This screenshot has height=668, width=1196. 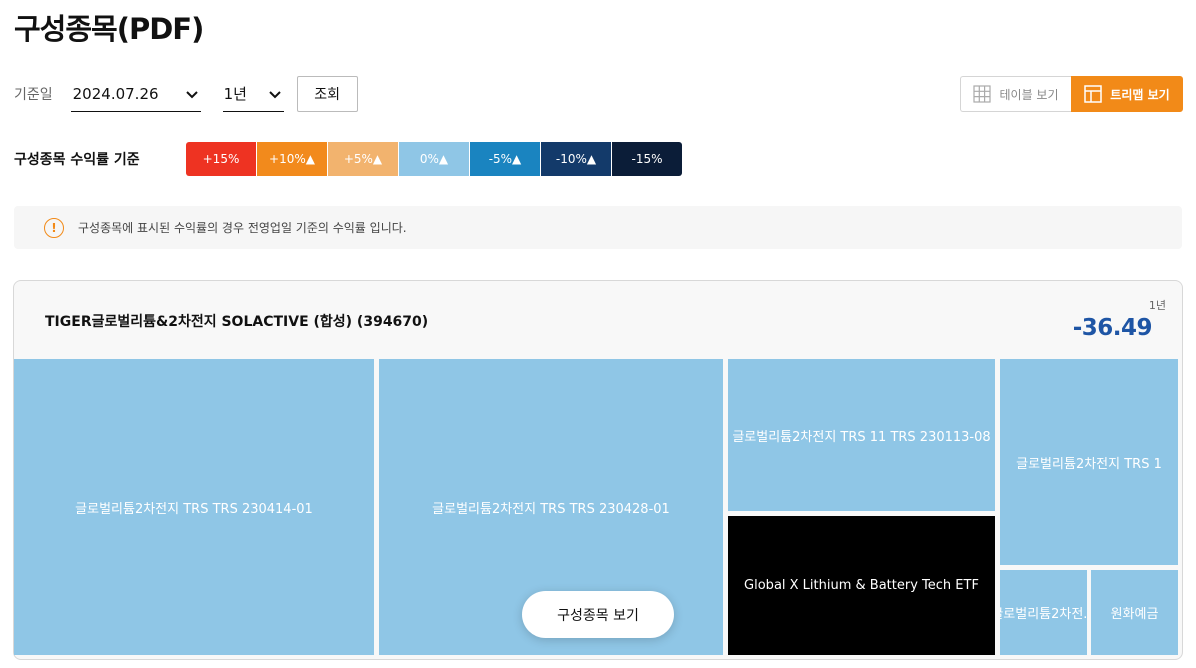 I want to click on legend-chip: +5%▲, so click(x=363, y=159).